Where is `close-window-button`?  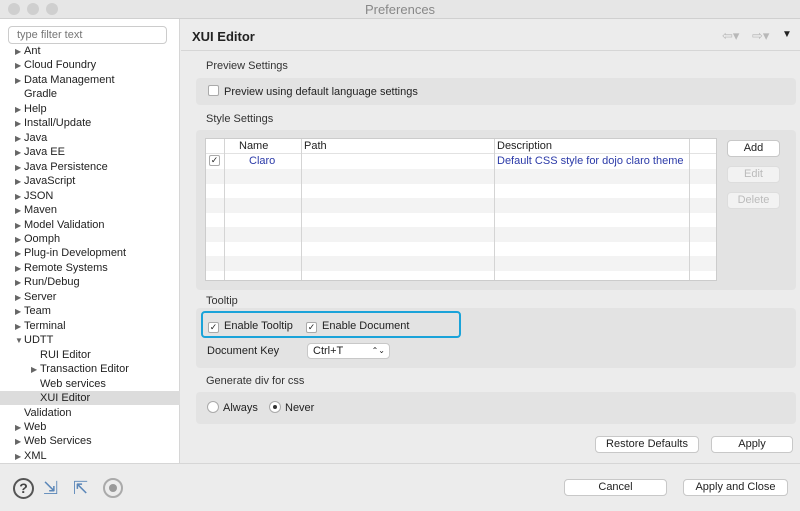
close-window-button is located at coordinates (14, 9).